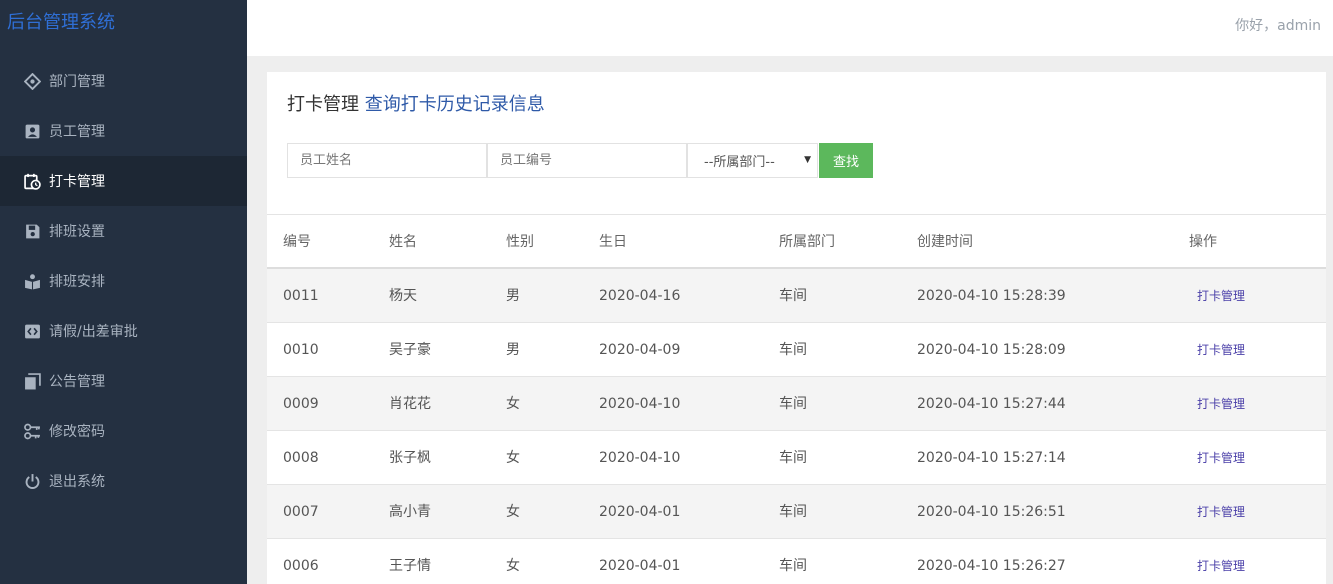  I want to click on cell-id: 0006, so click(301, 566).